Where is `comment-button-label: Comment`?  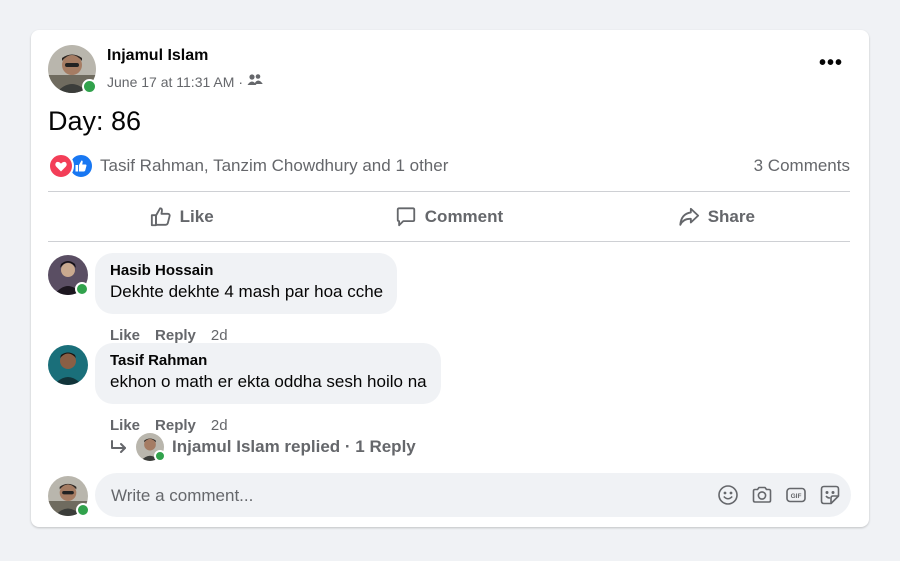 comment-button-label: Comment is located at coordinates (464, 216).